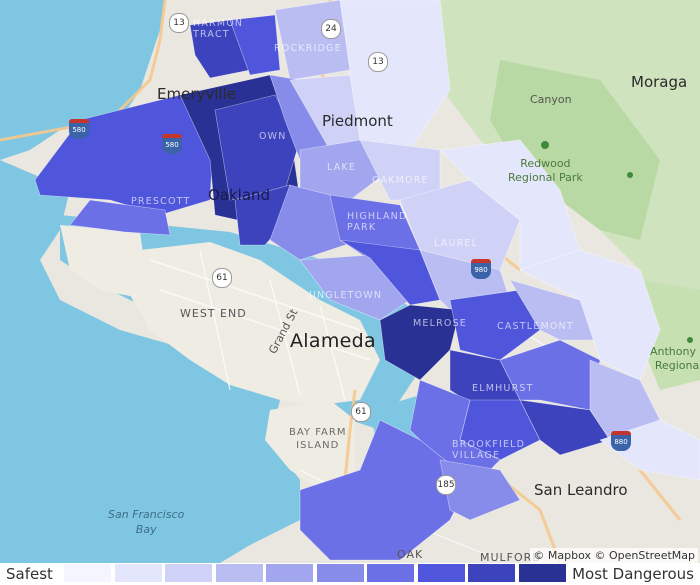  I want to click on label-highland-park: HIGHLAND PARK, so click(377, 222).